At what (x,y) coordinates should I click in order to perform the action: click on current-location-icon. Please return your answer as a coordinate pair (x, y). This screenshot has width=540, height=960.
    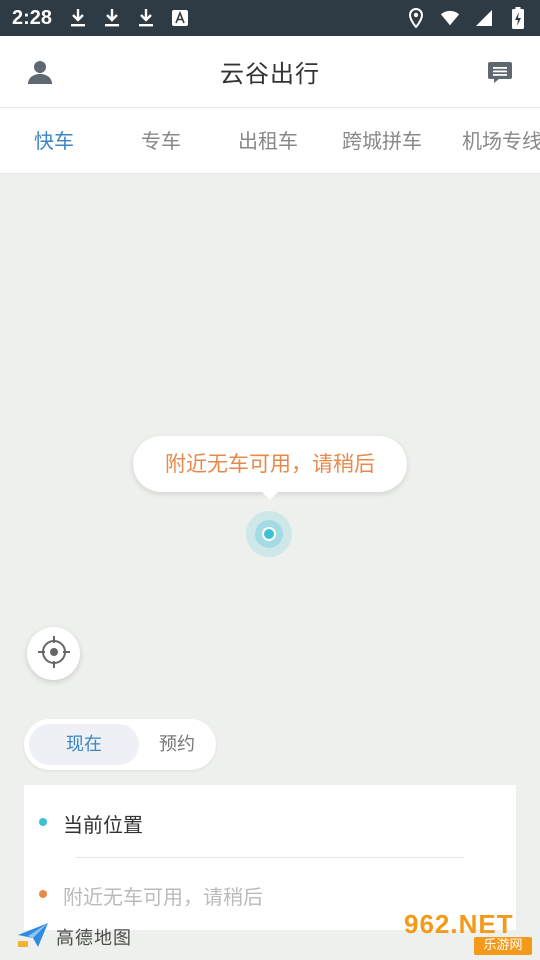
    Looking at the image, I should click on (269, 534).